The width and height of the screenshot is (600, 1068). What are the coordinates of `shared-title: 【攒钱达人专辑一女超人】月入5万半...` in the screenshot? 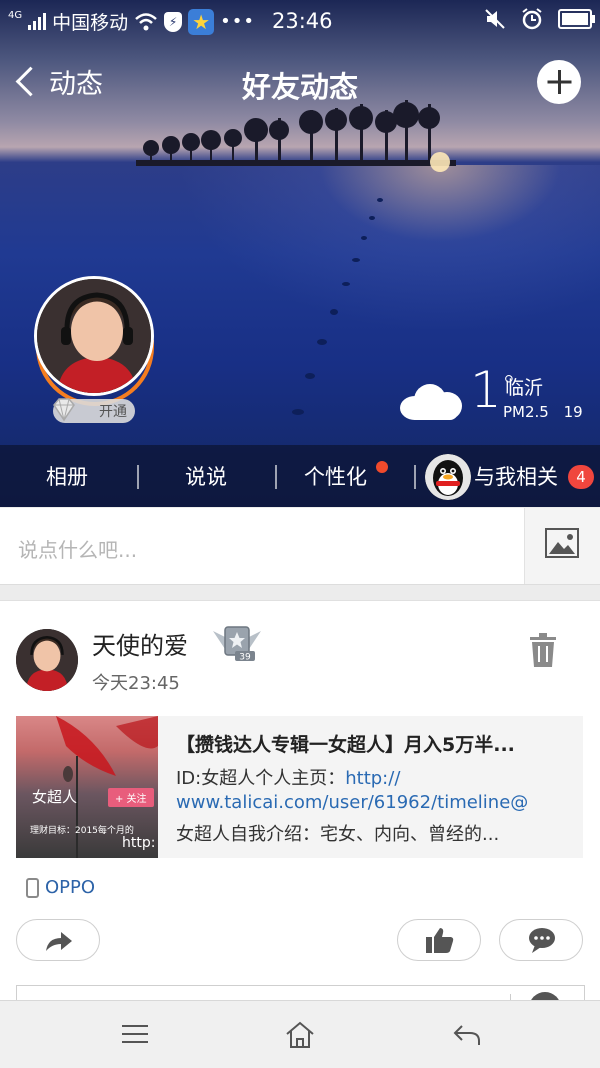 It's located at (345, 745).